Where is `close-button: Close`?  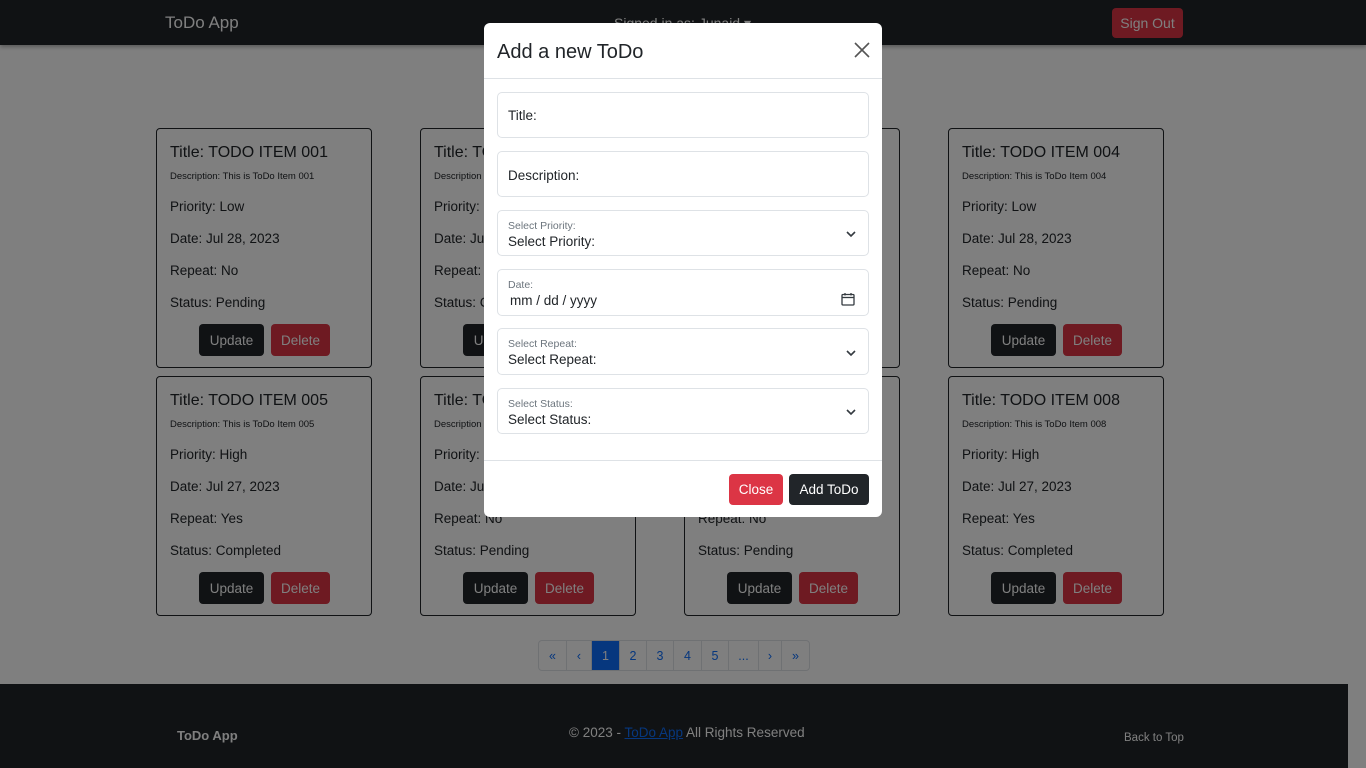
close-button: Close is located at coordinates (756, 489).